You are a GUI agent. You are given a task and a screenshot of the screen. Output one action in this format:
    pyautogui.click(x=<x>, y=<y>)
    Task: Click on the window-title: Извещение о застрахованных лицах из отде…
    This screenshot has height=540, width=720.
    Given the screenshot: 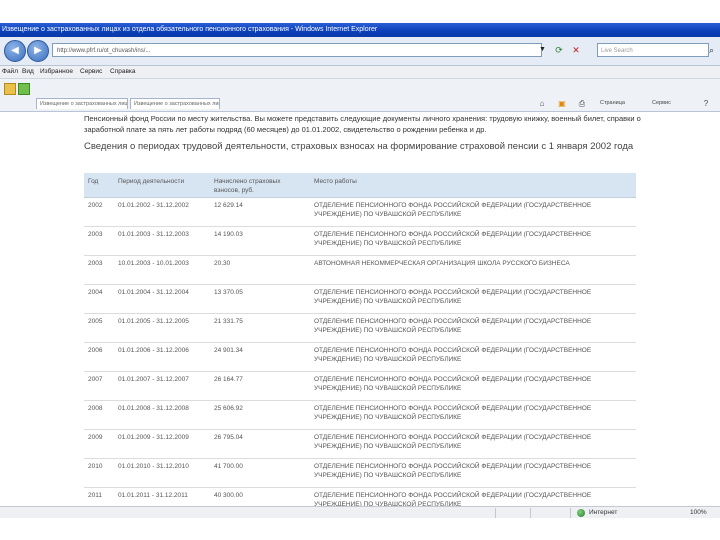 What is the action you would take?
    pyautogui.click(x=190, y=29)
    